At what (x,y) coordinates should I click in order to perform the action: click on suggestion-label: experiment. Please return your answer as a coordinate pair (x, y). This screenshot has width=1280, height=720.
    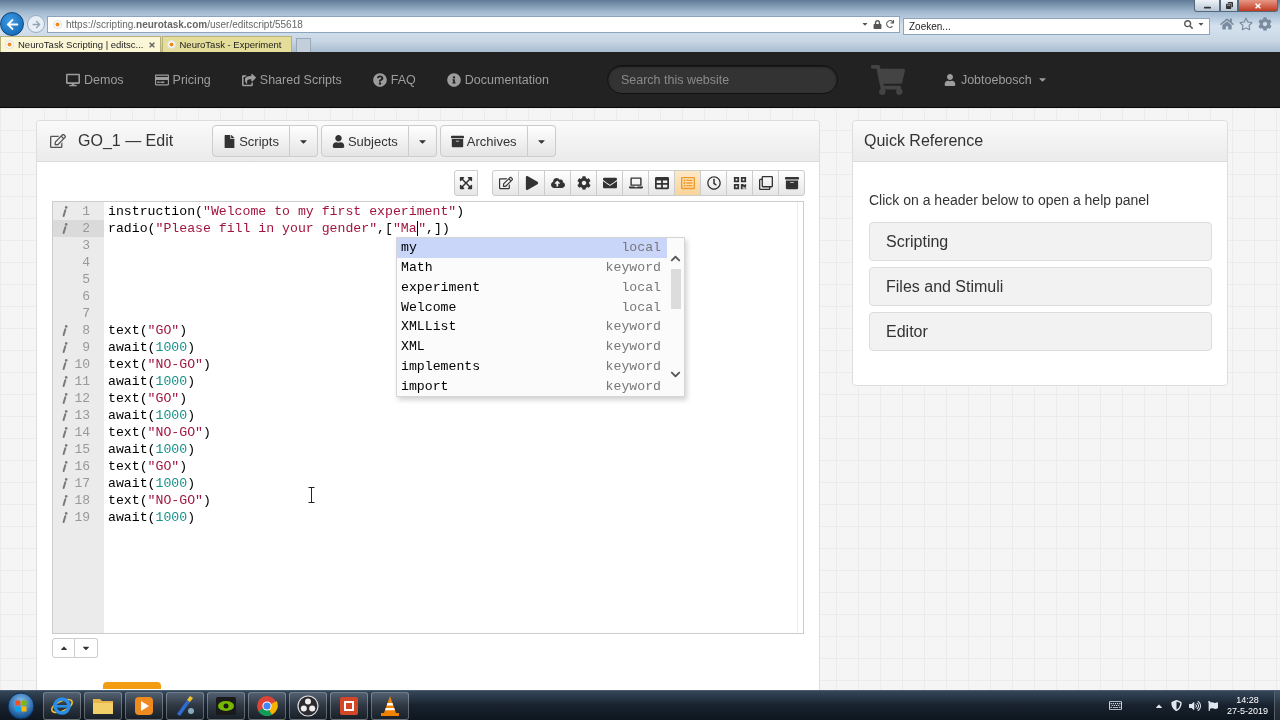
    Looking at the image, I should click on (441, 287).